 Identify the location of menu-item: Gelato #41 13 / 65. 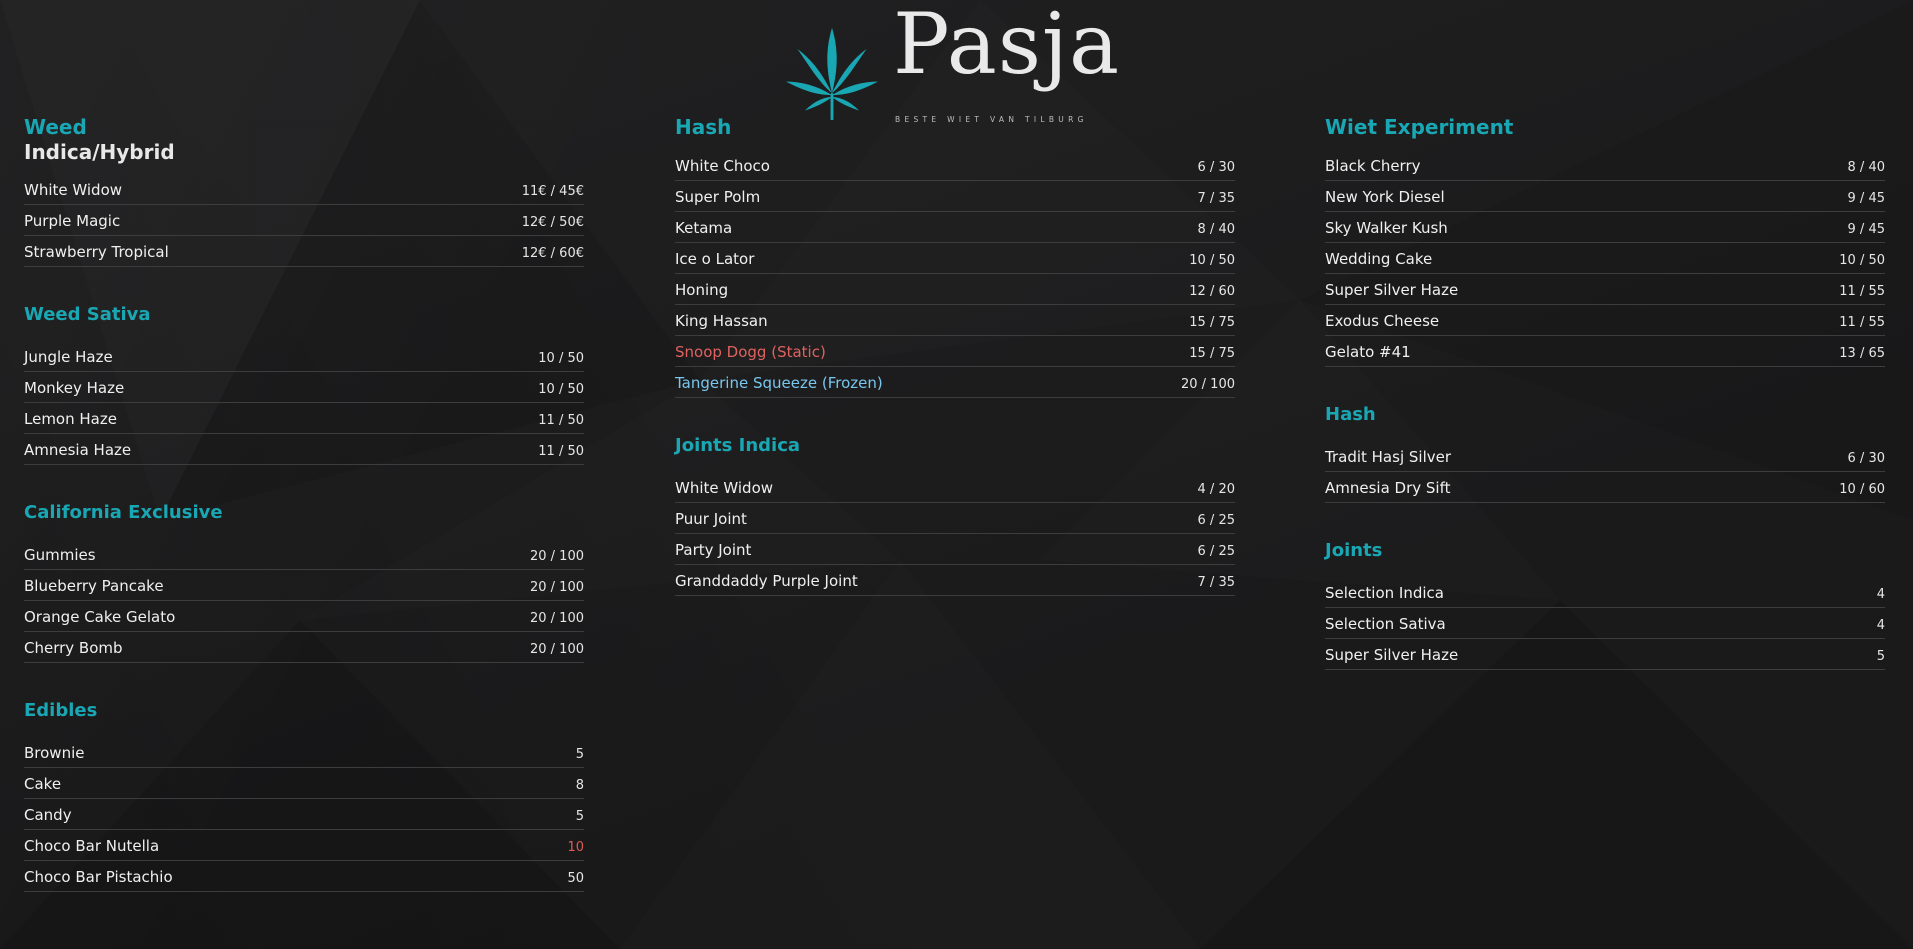
(1605, 351).